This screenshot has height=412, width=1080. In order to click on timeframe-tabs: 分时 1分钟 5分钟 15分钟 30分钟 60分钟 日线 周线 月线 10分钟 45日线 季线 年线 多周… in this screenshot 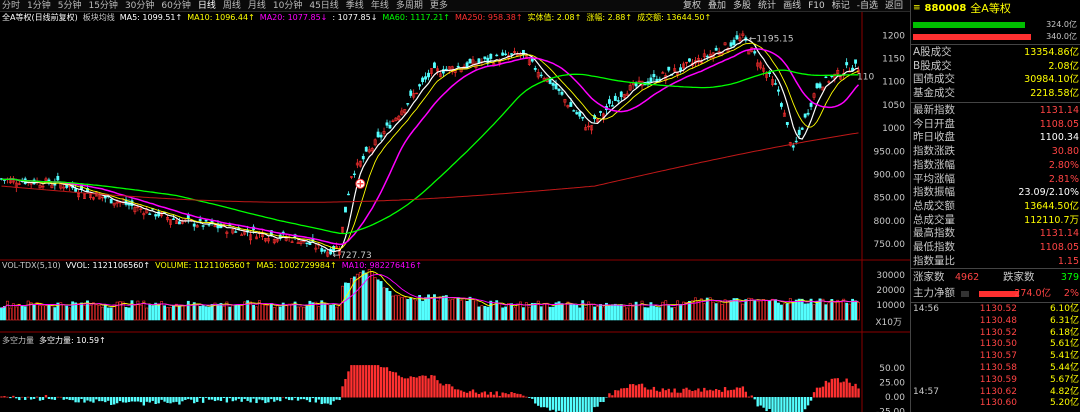, I will do `click(225, 6)`.